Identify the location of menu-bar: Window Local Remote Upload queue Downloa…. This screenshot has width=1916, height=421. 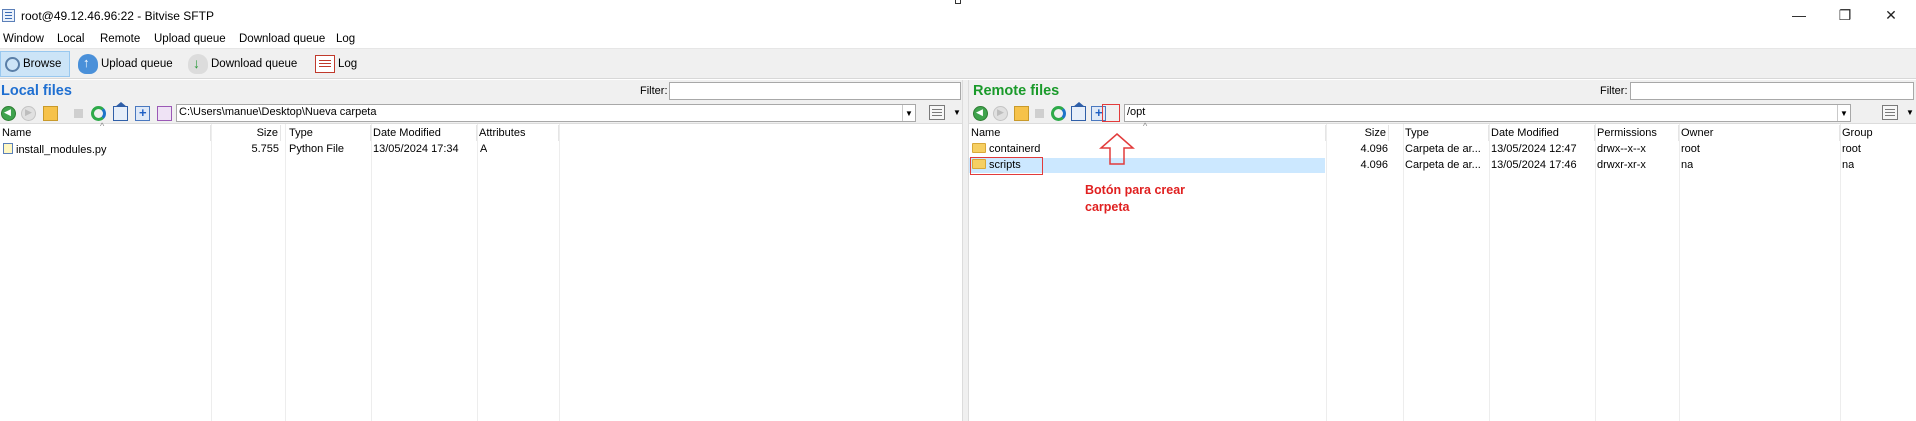
(958, 39).